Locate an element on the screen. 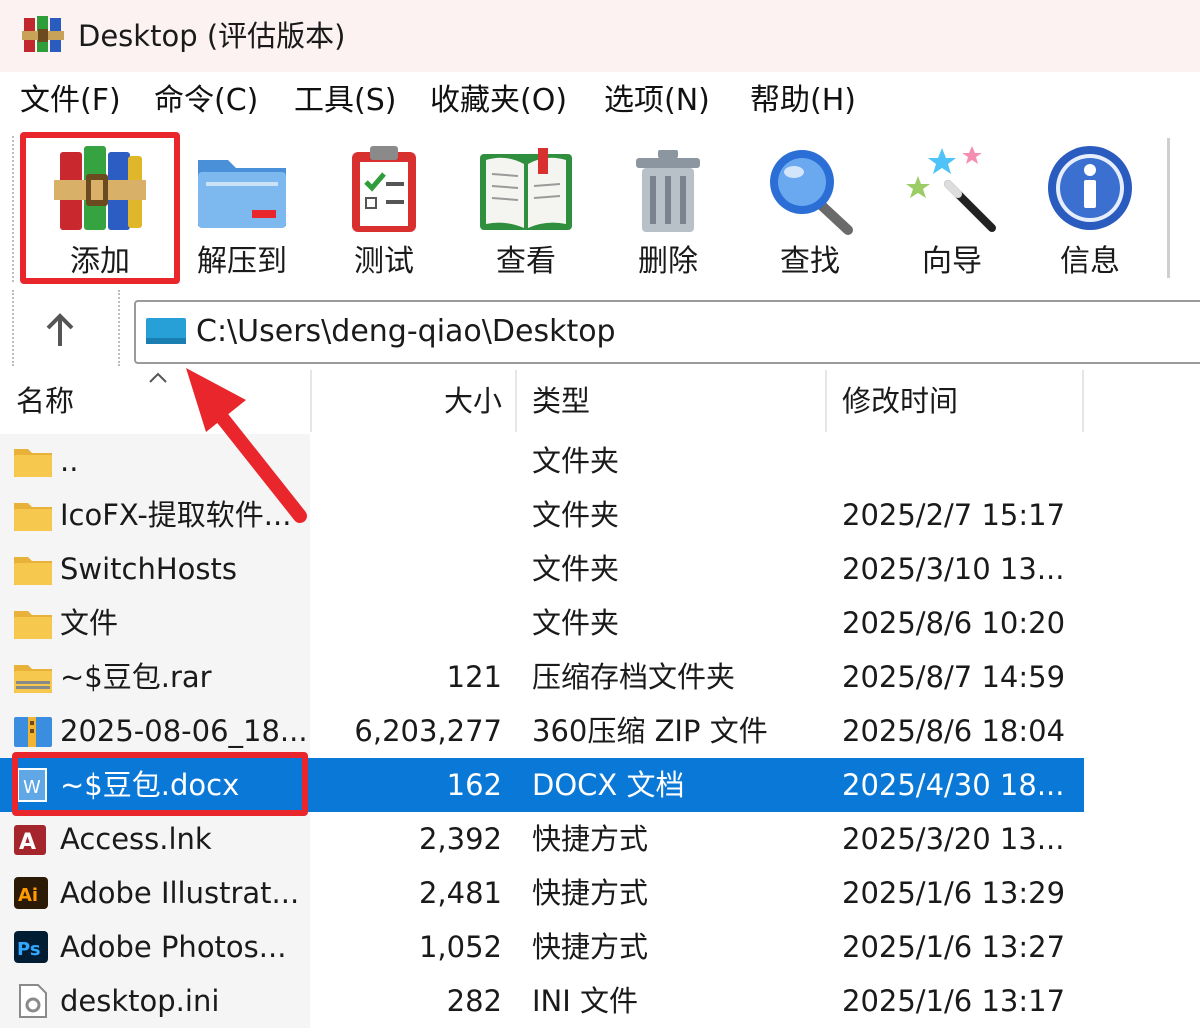 This screenshot has height=1033, width=1200. menu-favorites: 收藏夹(O) is located at coordinates (498, 101).